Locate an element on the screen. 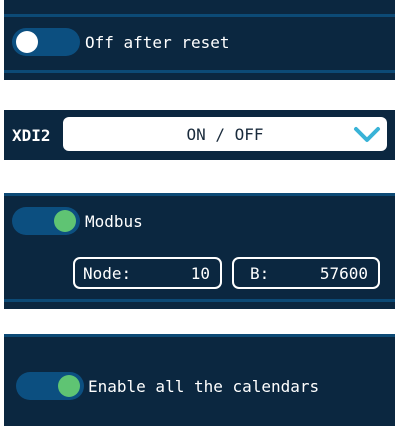  node-field-label: Node: is located at coordinates (107, 273).